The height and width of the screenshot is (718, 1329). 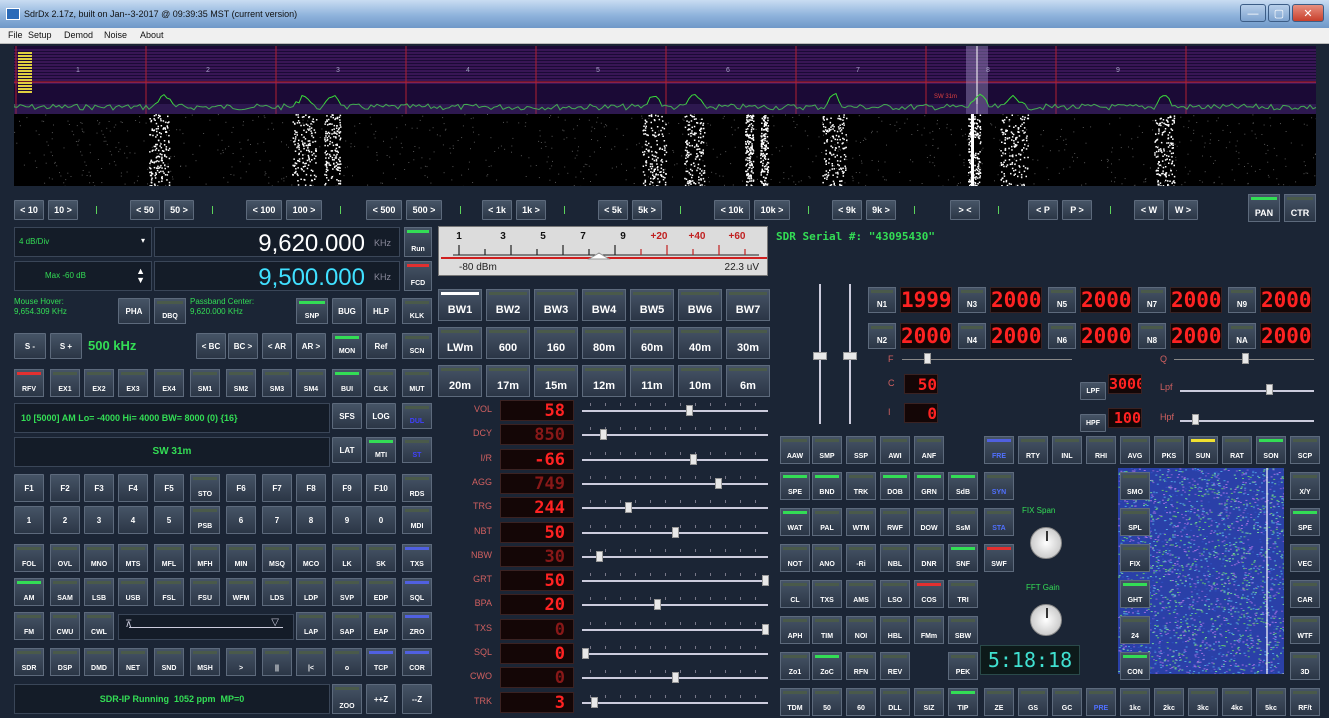 What do you see at coordinates (169, 520) in the screenshot?
I see `btn-5: 5` at bounding box center [169, 520].